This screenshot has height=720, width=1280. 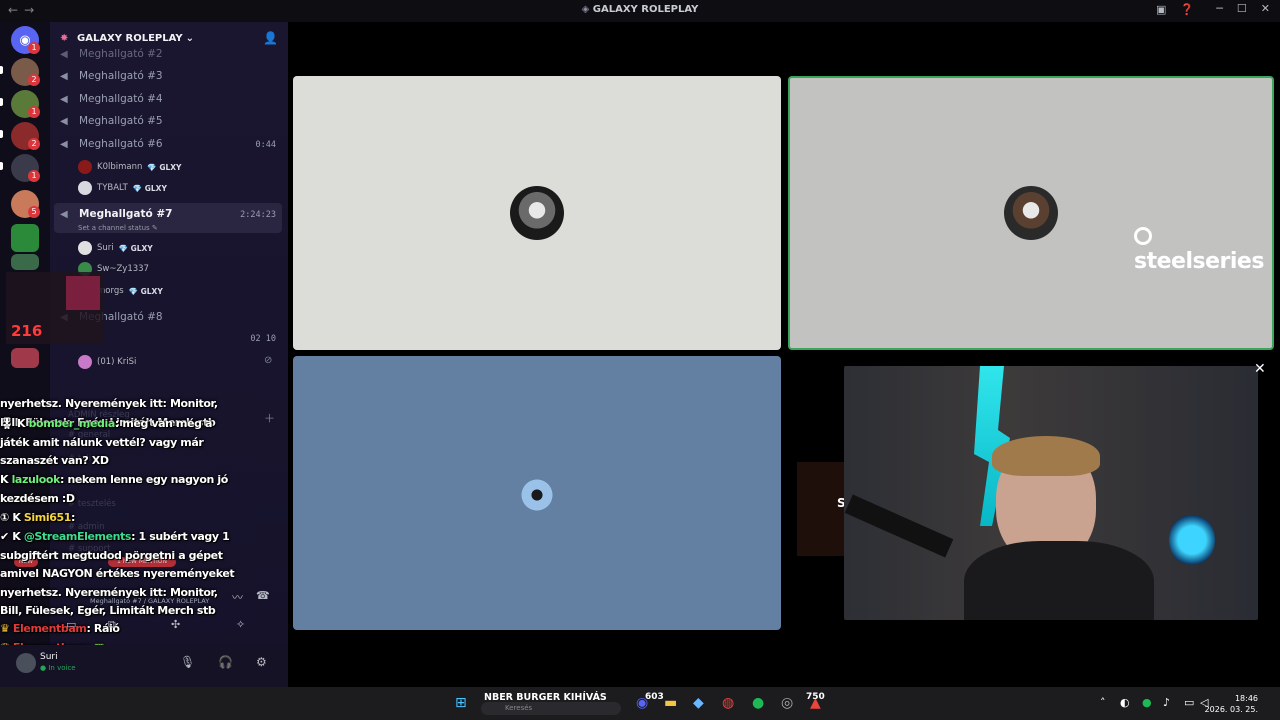 I want to click on channel-status: Set a channel status ✎, so click(x=118, y=228).